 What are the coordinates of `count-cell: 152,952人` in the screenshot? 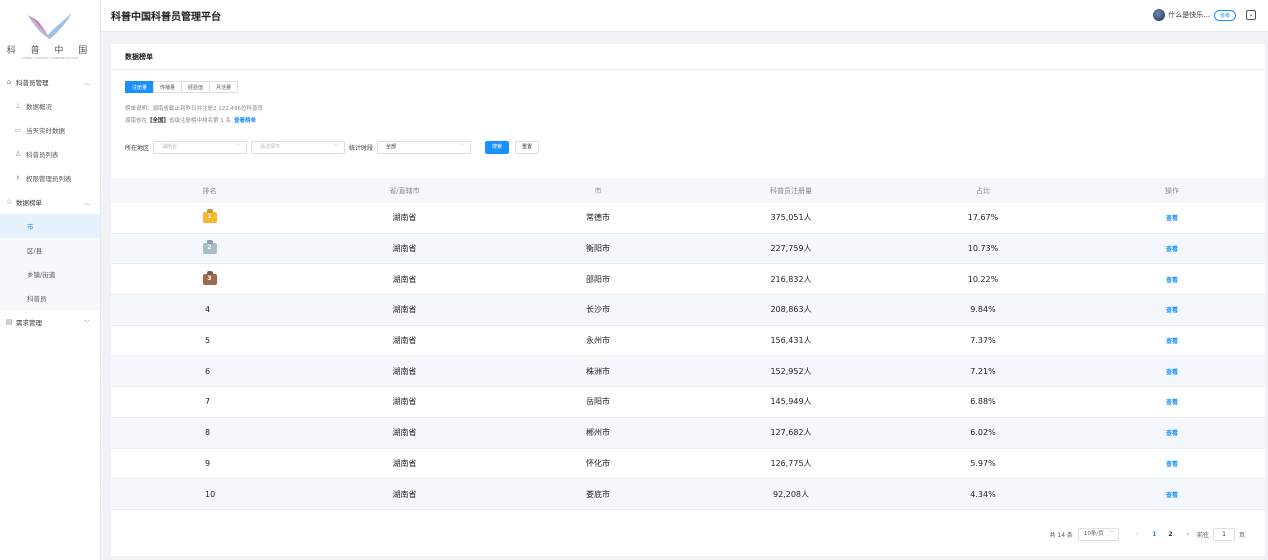 It's located at (791, 371).